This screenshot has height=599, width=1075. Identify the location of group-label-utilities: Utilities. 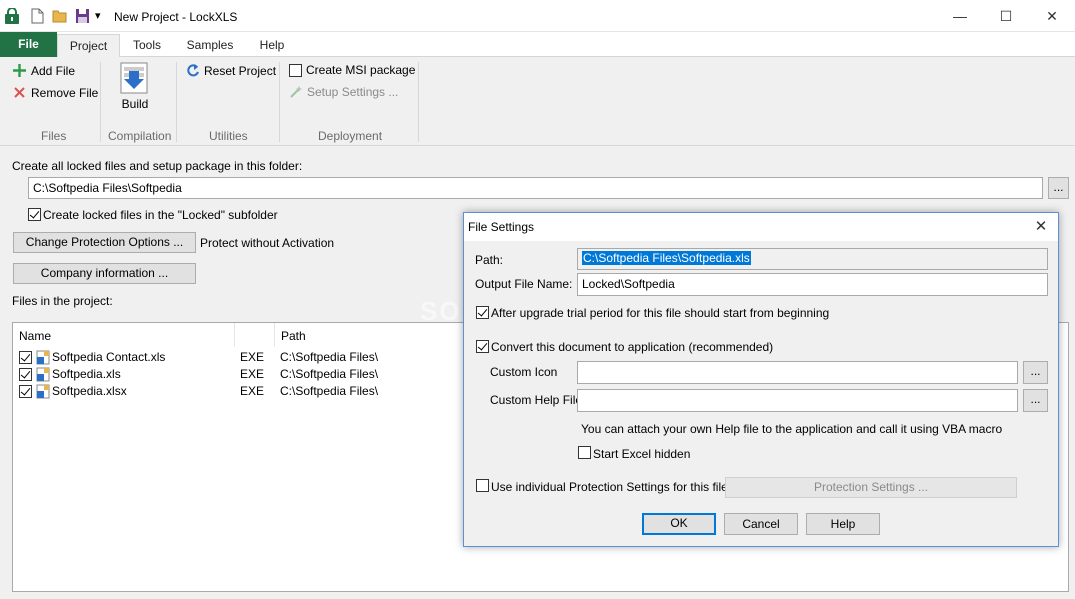
(228, 136).